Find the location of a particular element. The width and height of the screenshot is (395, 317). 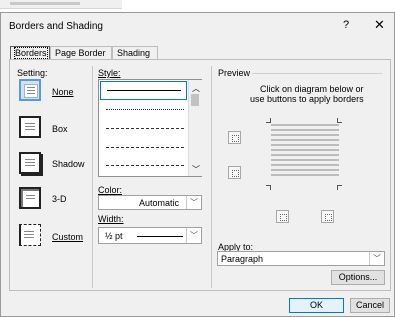

corner-mark-bl is located at coordinates (268, 187).